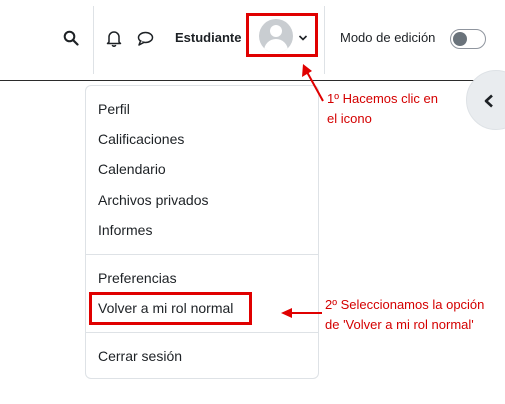 This screenshot has height=404, width=505. Describe the element at coordinates (313, 83) in the screenshot. I see `arrow-step1` at that location.